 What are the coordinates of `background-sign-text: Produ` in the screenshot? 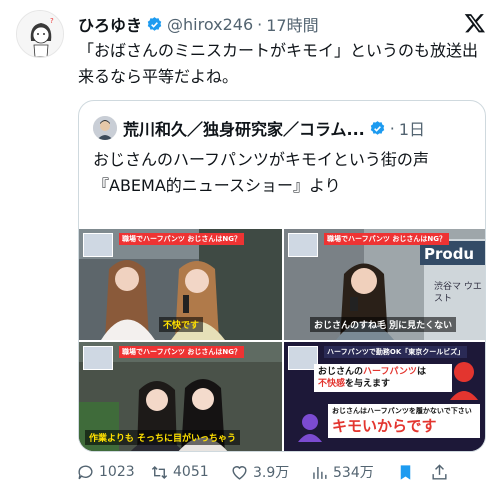 It's located at (449, 254).